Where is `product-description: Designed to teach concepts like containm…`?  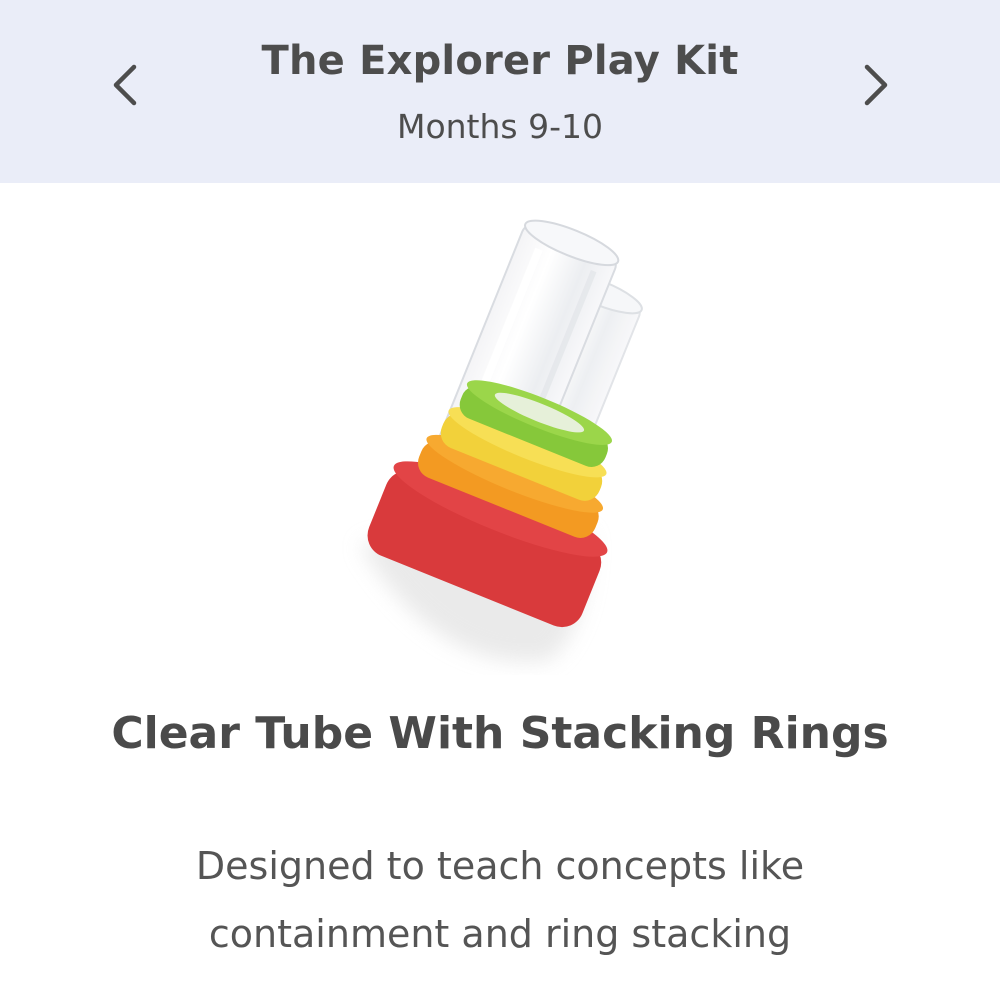
product-description: Designed to teach concepts like containm… is located at coordinates (500, 900).